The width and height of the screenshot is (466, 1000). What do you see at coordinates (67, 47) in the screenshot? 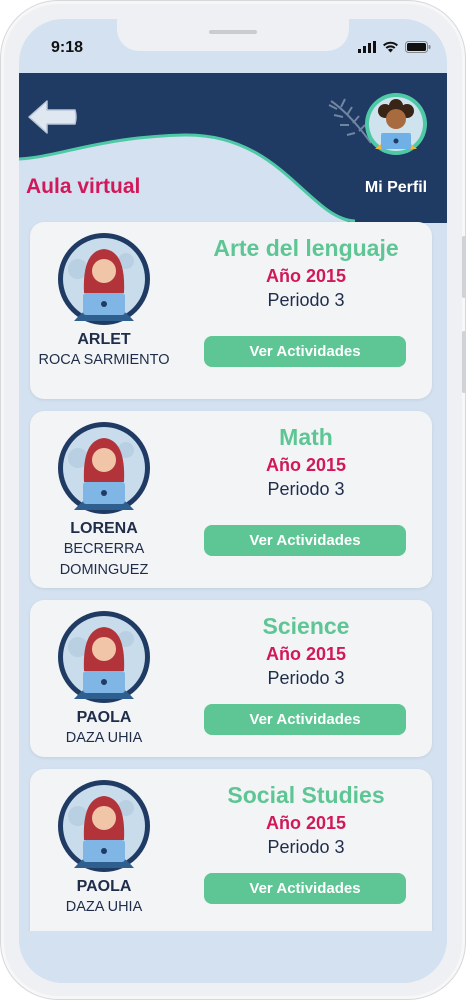
I see `status-time: 9:18` at bounding box center [67, 47].